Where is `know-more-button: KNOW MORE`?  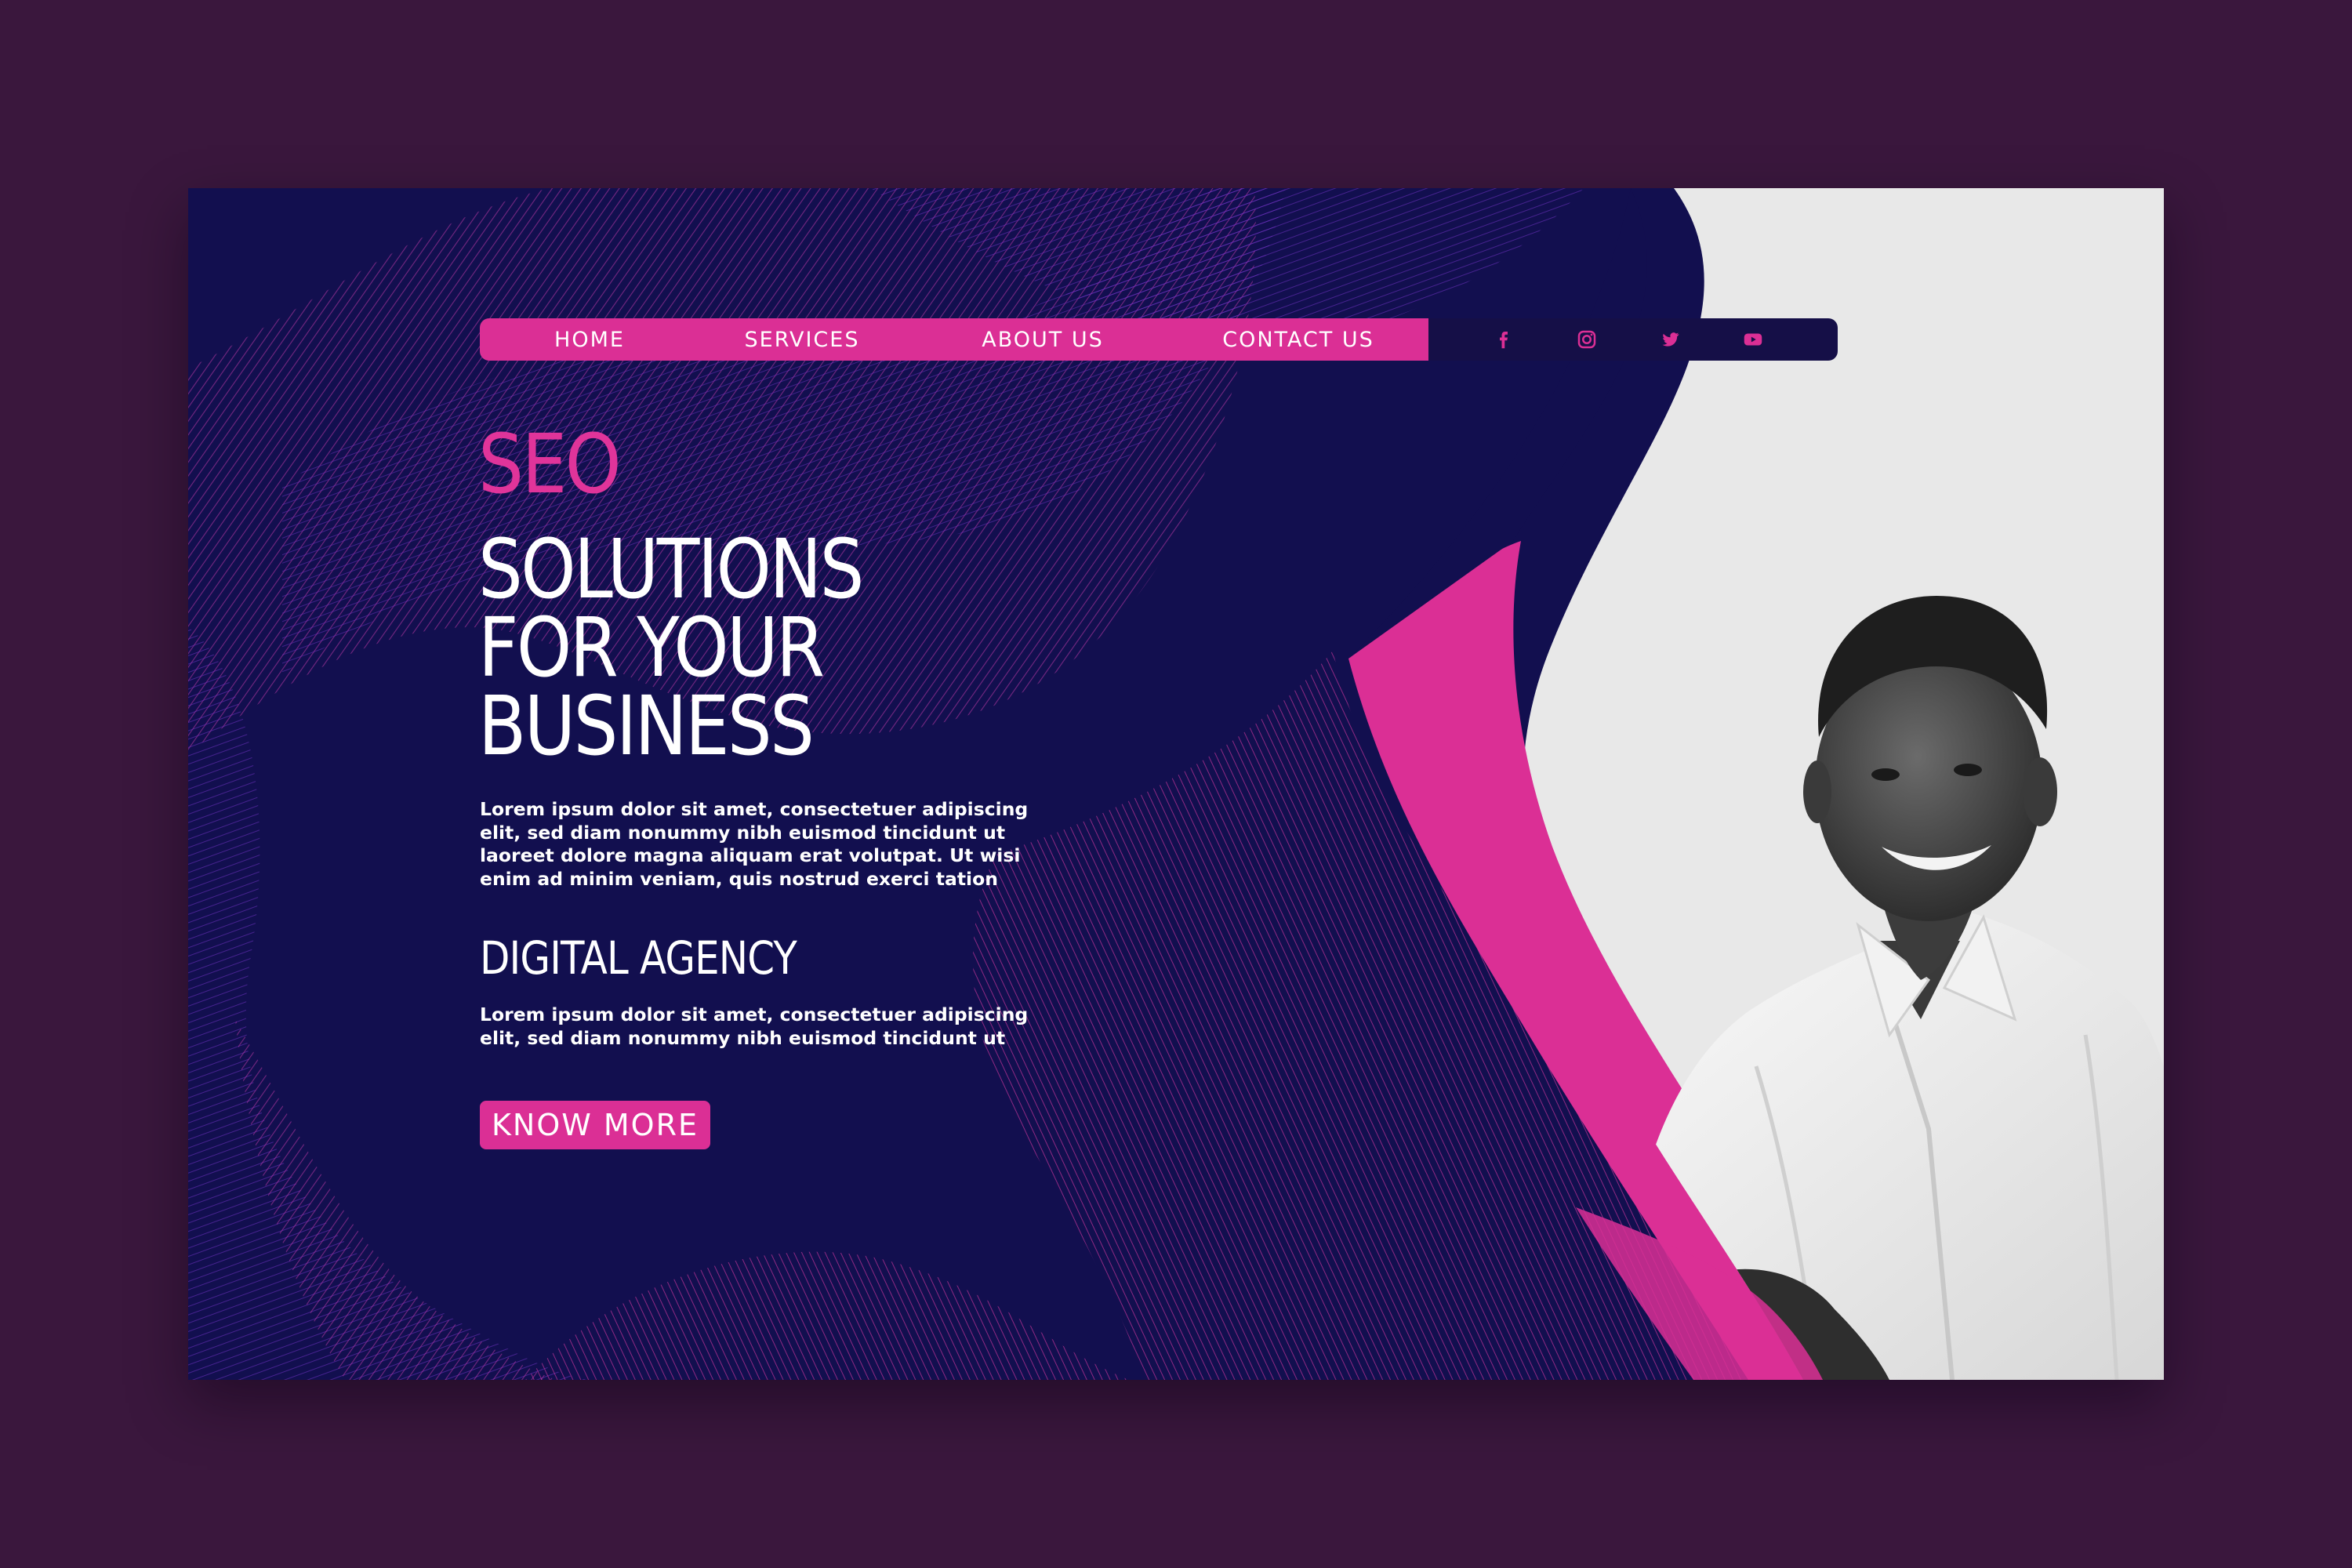
know-more-button: KNOW MORE is located at coordinates (595, 1125).